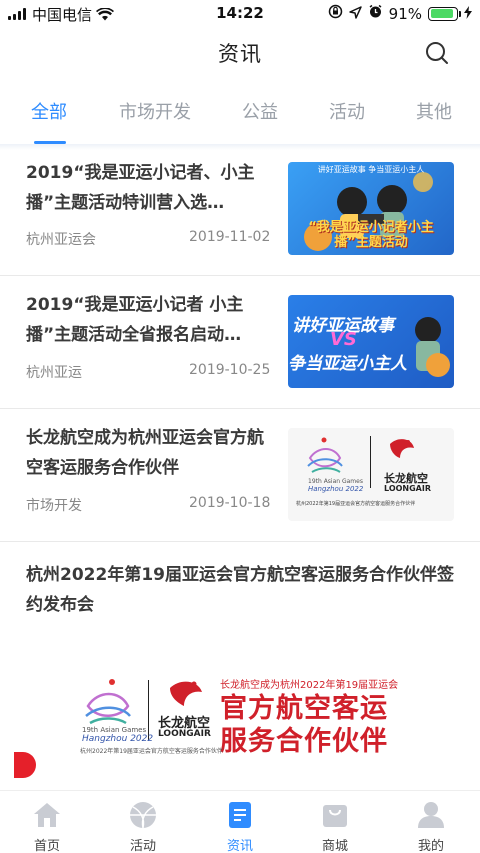 This screenshot has width=480, height=853. I want to click on nav-profile: 我的, so click(431, 822).